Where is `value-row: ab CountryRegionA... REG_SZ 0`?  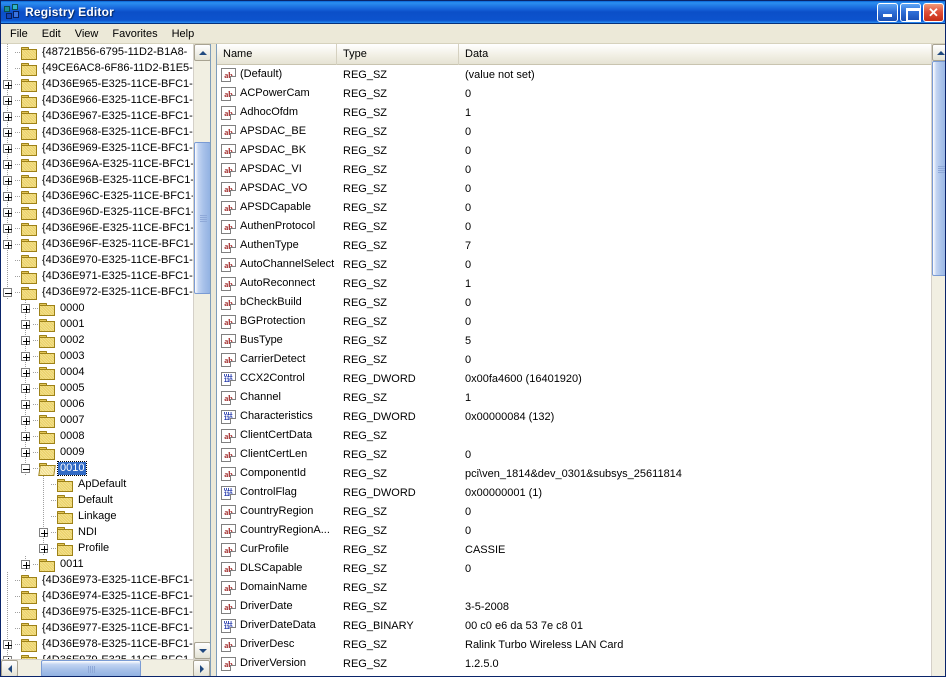
value-row: ab CountryRegionA... REG_SZ 0 is located at coordinates (574, 530).